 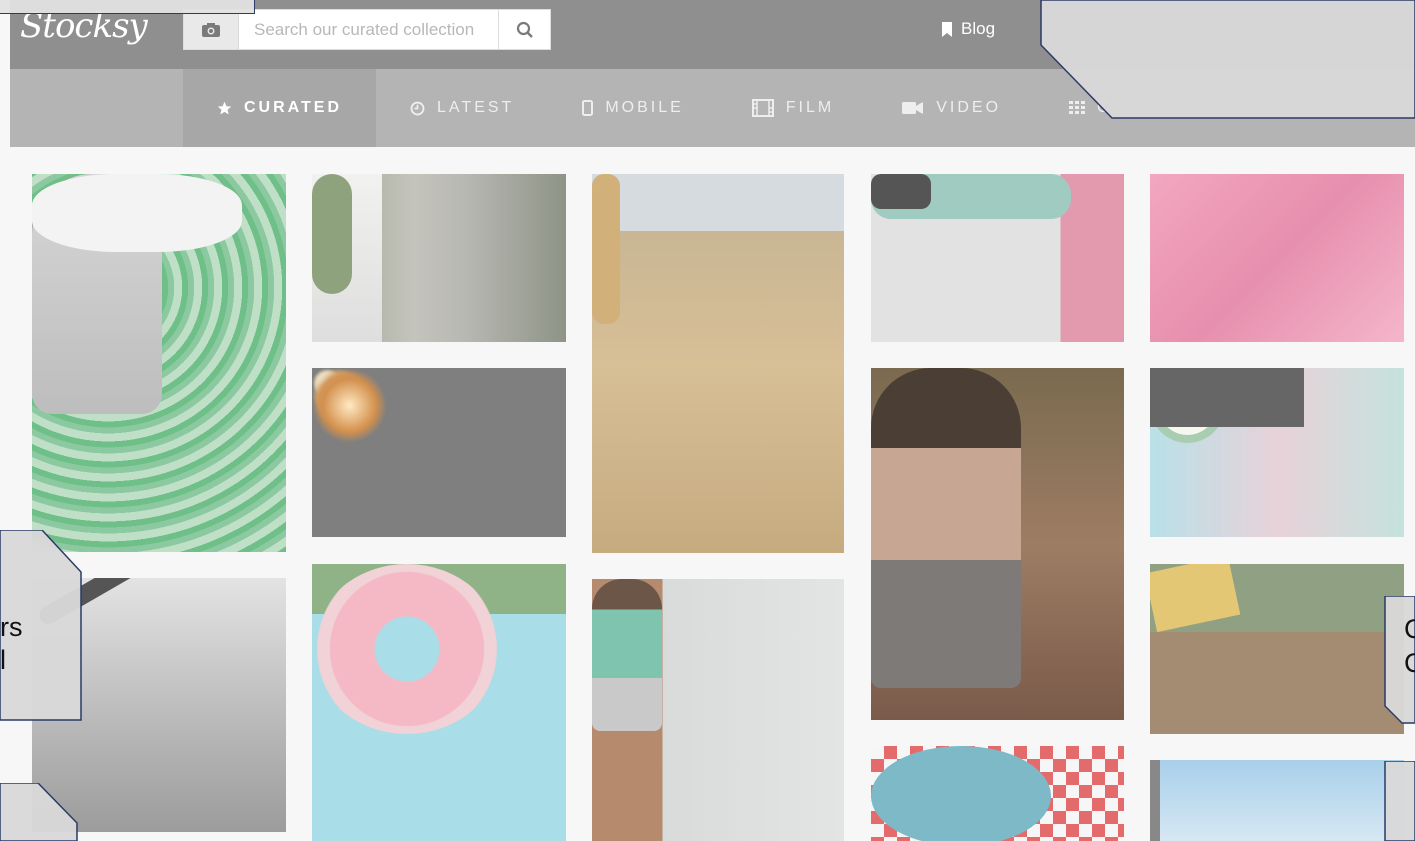 I want to click on tab-video: VIDEO, so click(x=951, y=108).